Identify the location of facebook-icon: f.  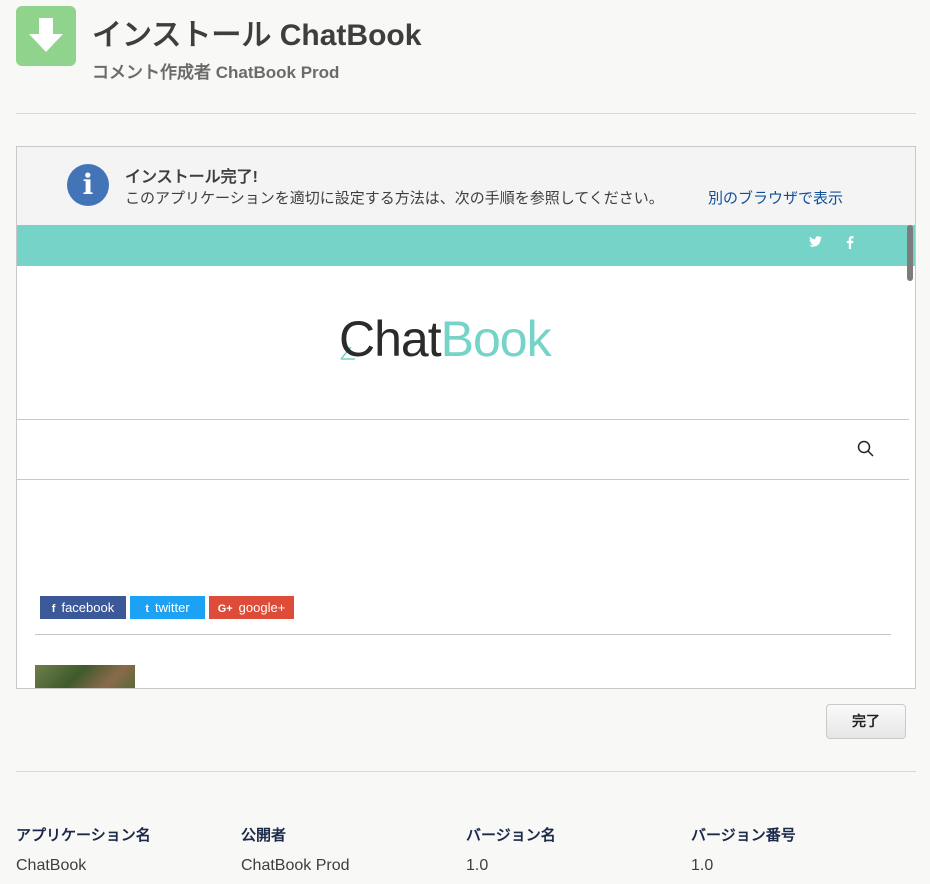
(53, 609).